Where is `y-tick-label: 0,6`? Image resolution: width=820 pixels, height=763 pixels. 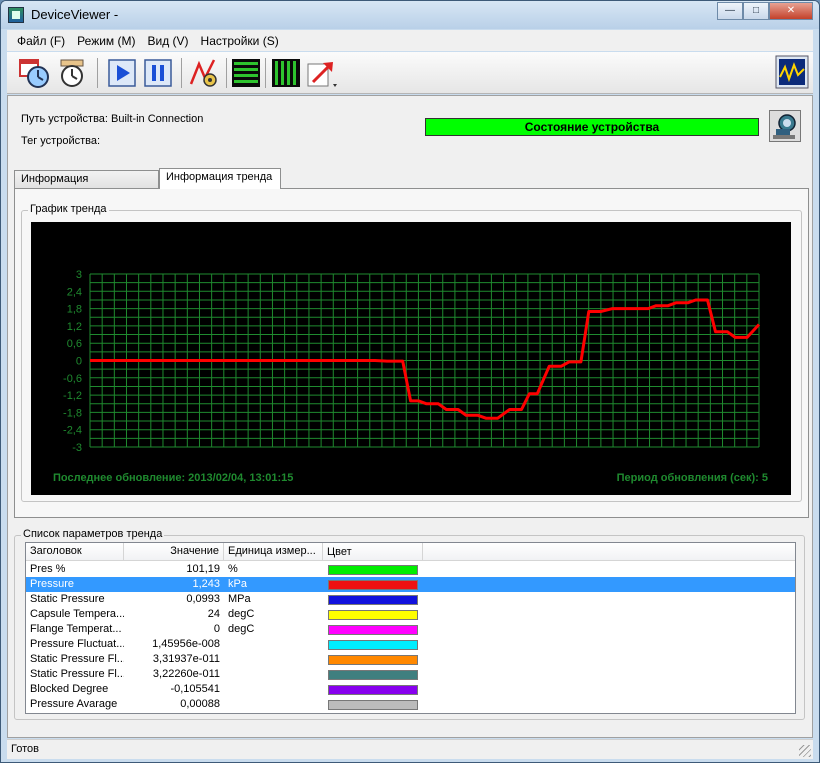 y-tick-label: 0,6 is located at coordinates (74, 344).